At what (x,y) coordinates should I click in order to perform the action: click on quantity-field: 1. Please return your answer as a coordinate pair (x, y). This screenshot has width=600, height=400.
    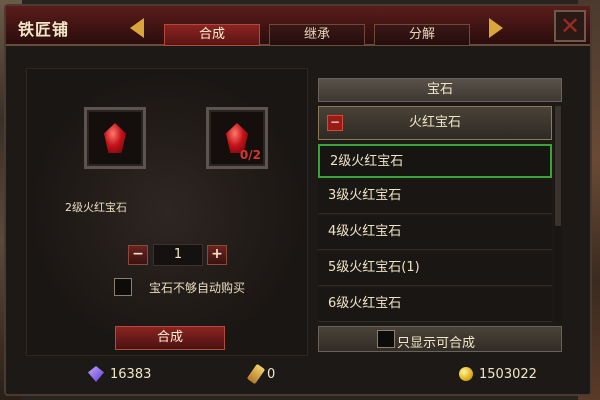
    Looking at the image, I should click on (178, 255).